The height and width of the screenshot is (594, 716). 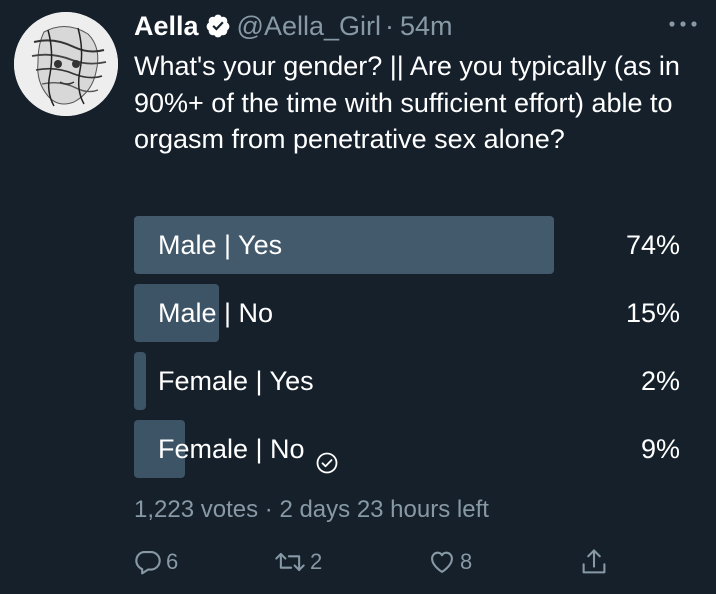 I want to click on poll-option-label: Male | No, so click(x=215, y=313).